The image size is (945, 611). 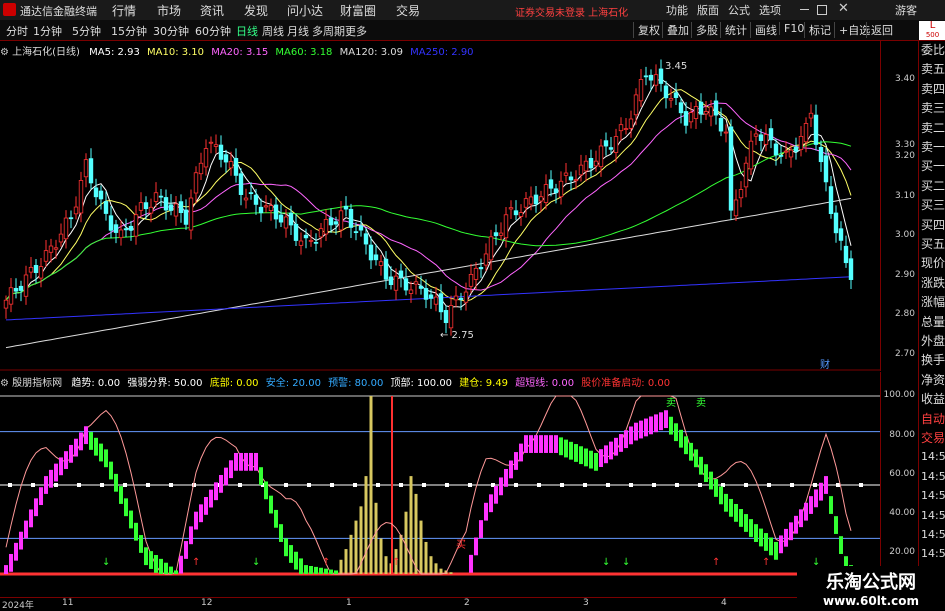 I want to click on tf-intraday: 分时, so click(x=17, y=31).